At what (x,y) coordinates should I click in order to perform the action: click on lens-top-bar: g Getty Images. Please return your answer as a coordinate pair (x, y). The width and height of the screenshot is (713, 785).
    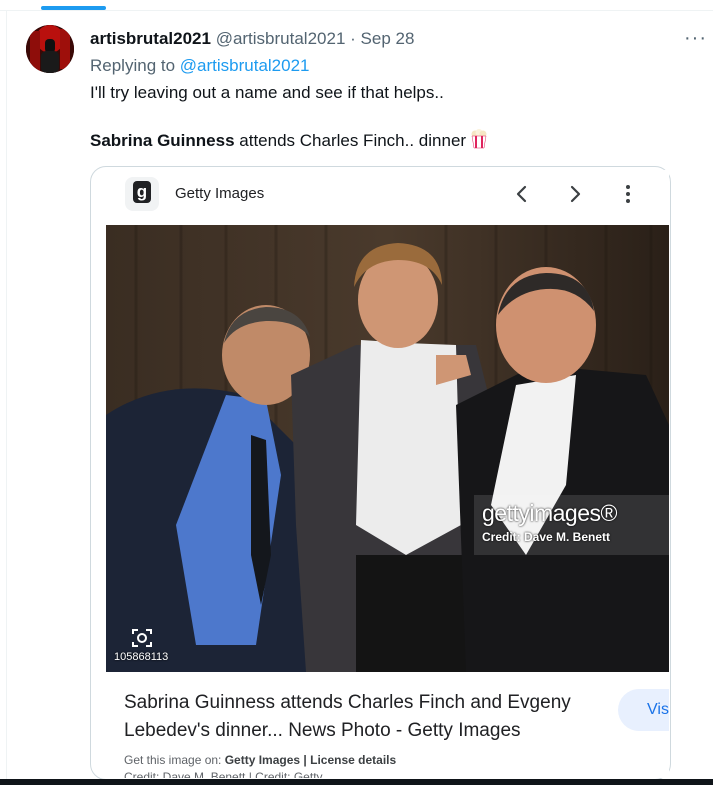
    Looking at the image, I should click on (387, 197).